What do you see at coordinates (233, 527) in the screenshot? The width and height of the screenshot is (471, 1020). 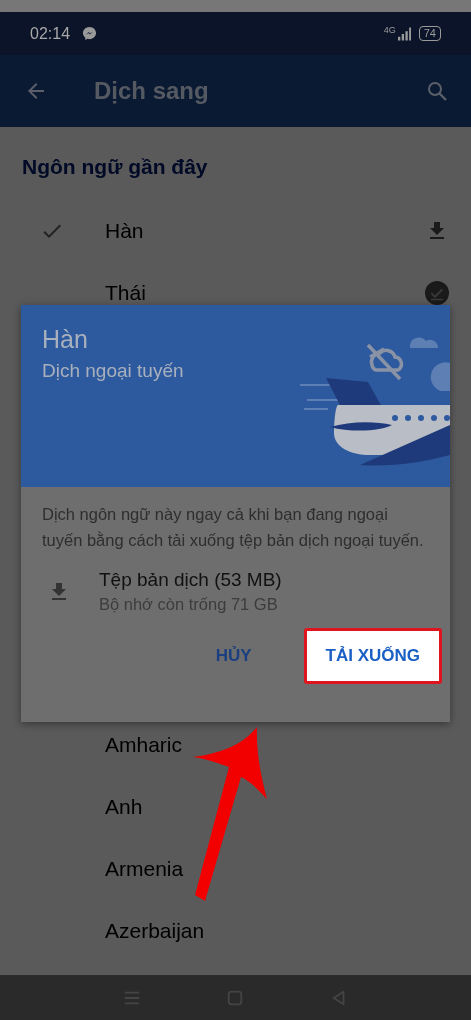 I see `dialog-description: Dịch ngôn ngữ này ngay cả khi bạn đang ngoại tuyến bằng cách tải xuống tệp bản dịch ngoại tuyến.` at bounding box center [233, 527].